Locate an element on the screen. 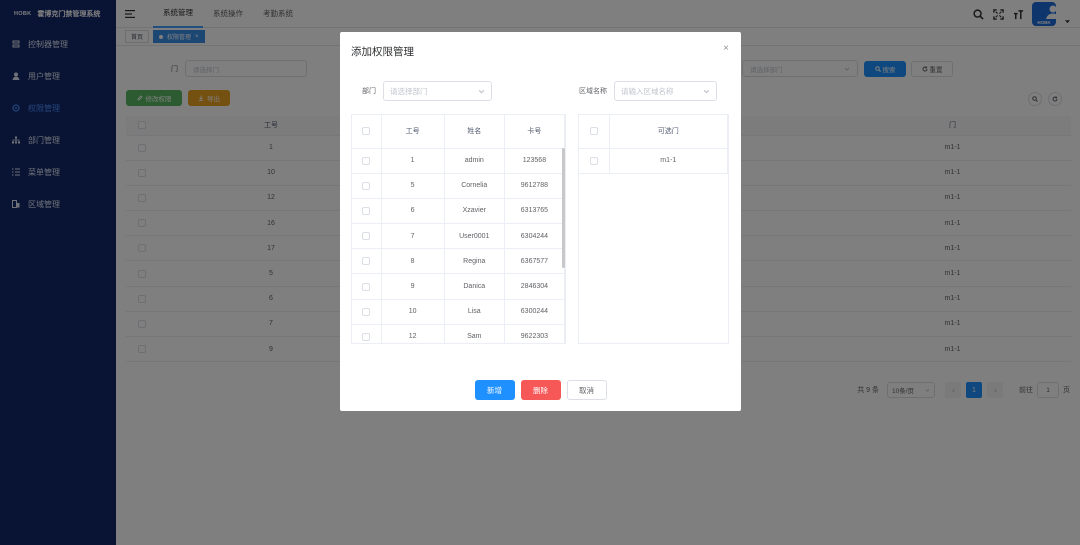 The image size is (1080, 545). user-select-all-checkbox is located at coordinates (367, 132).